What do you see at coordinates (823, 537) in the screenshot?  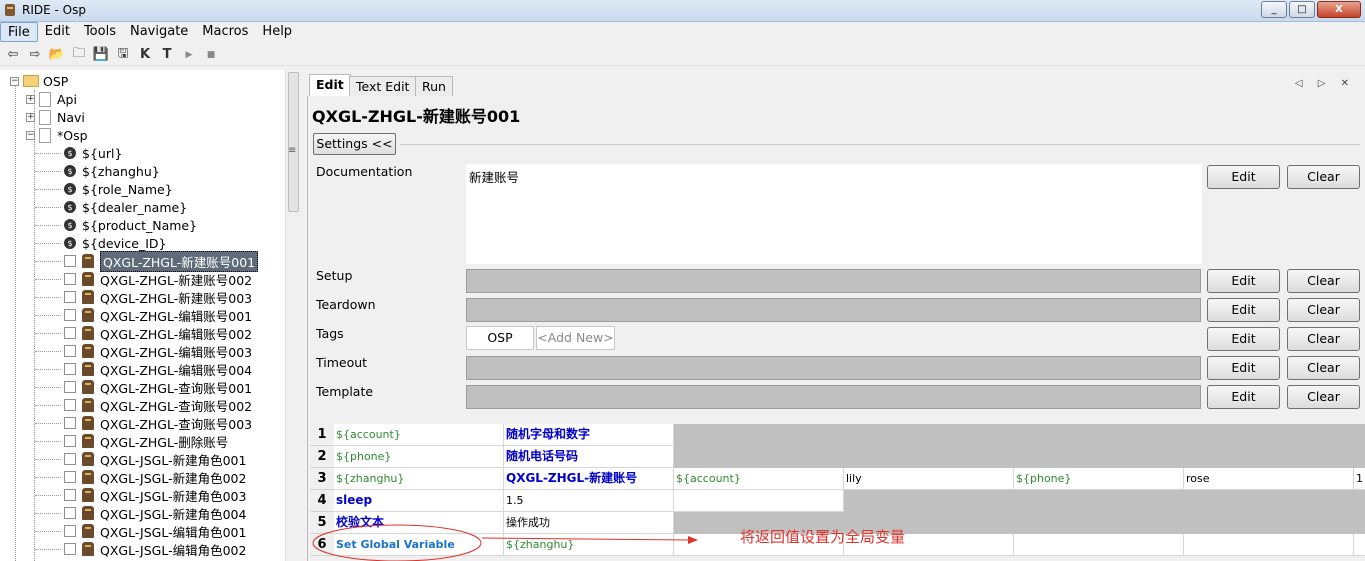 I see `annotation-text: 将返回值设置为全局变量` at bounding box center [823, 537].